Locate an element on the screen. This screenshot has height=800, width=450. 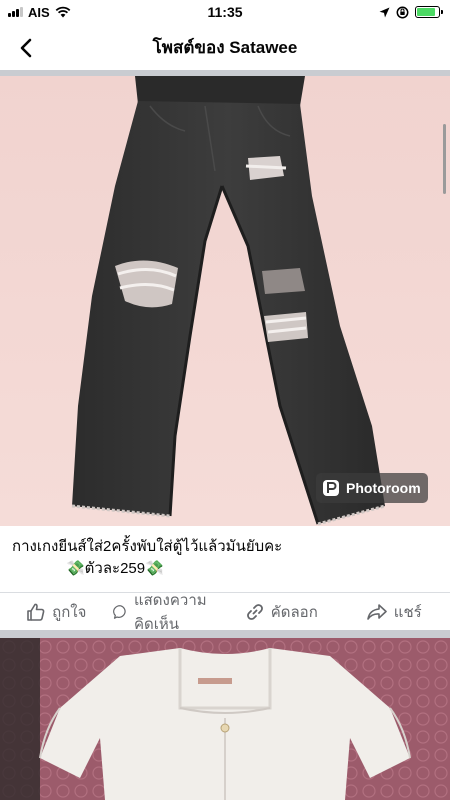
location-arrow-icon is located at coordinates (384, 12).